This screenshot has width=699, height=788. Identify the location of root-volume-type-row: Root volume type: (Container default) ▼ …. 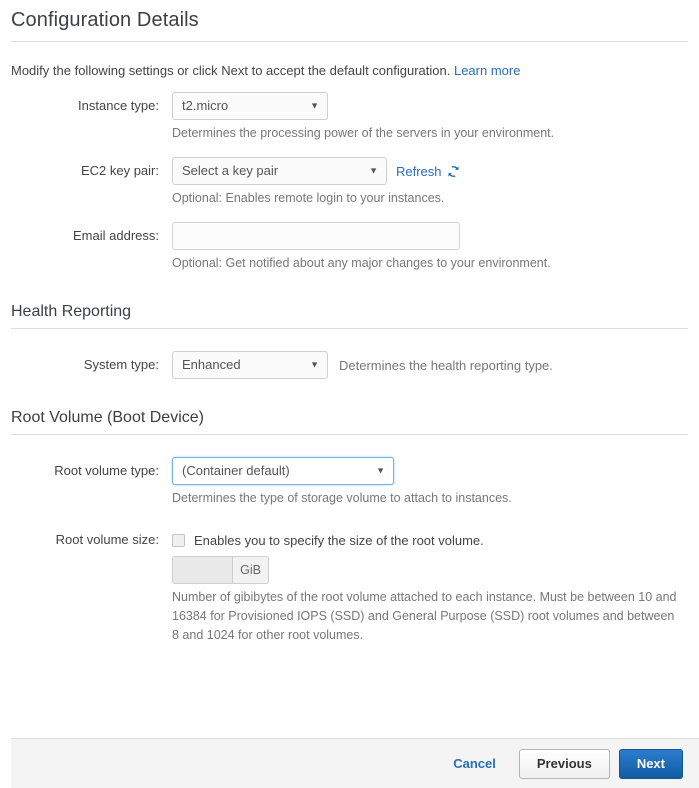
(349, 482).